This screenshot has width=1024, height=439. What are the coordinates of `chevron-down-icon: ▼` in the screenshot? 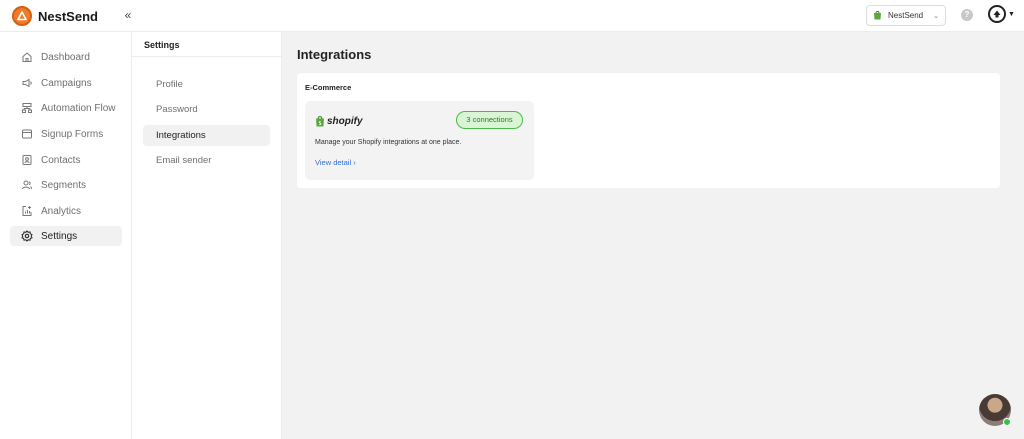 It's located at (1011, 14).